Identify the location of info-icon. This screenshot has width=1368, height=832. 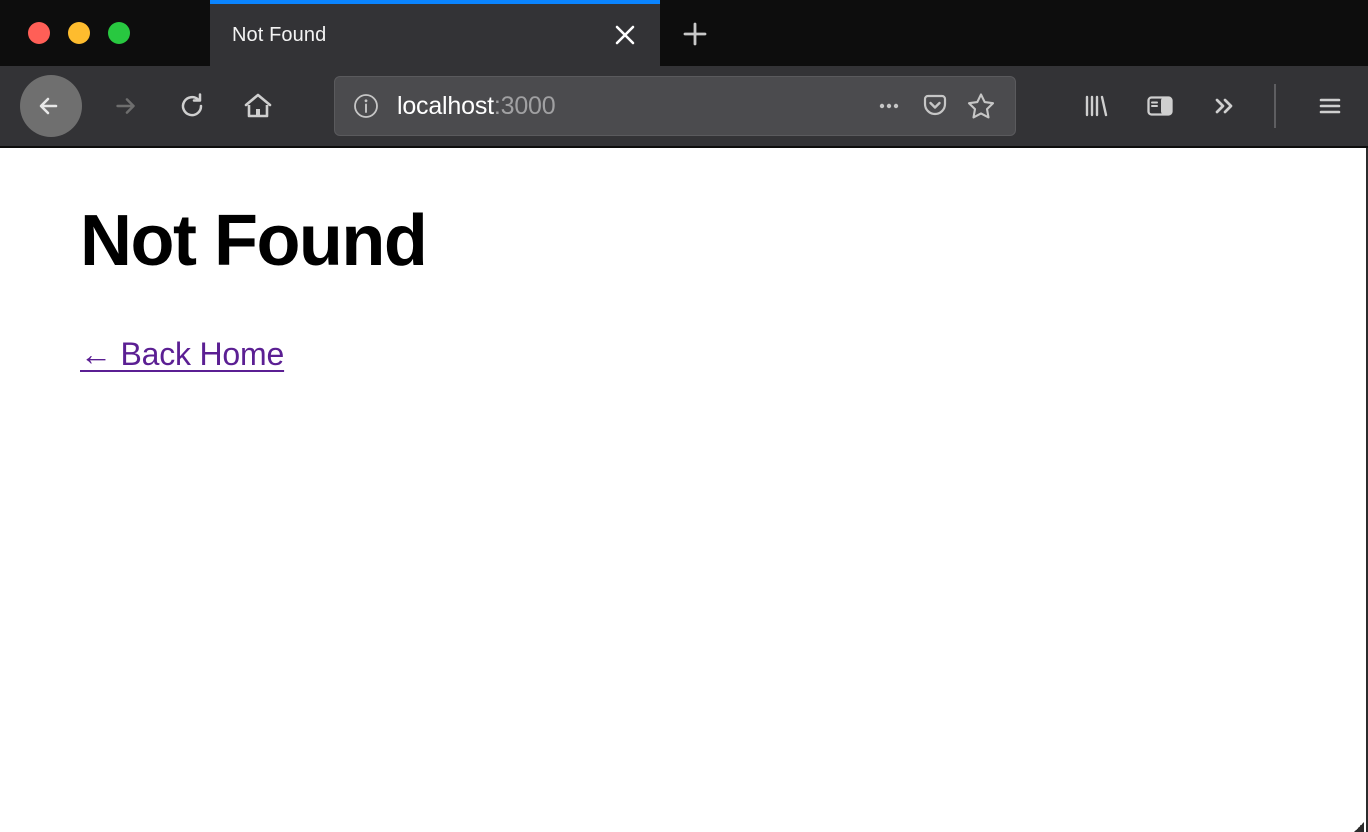
(366, 106).